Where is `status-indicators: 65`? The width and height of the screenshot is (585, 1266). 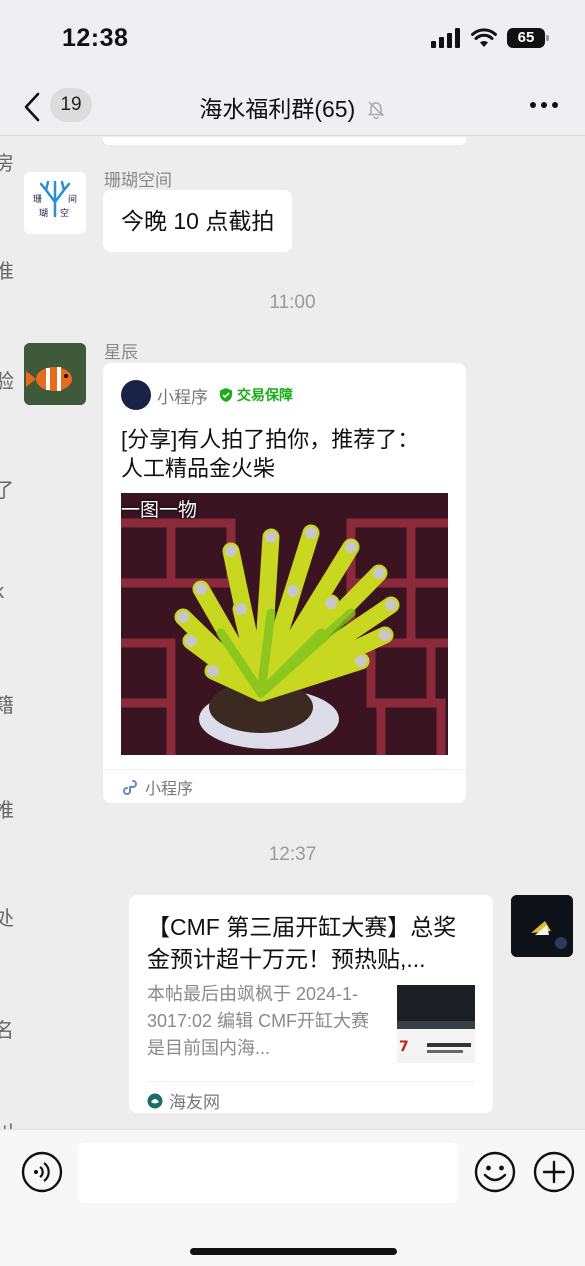 status-indicators: 65 is located at coordinates (490, 38).